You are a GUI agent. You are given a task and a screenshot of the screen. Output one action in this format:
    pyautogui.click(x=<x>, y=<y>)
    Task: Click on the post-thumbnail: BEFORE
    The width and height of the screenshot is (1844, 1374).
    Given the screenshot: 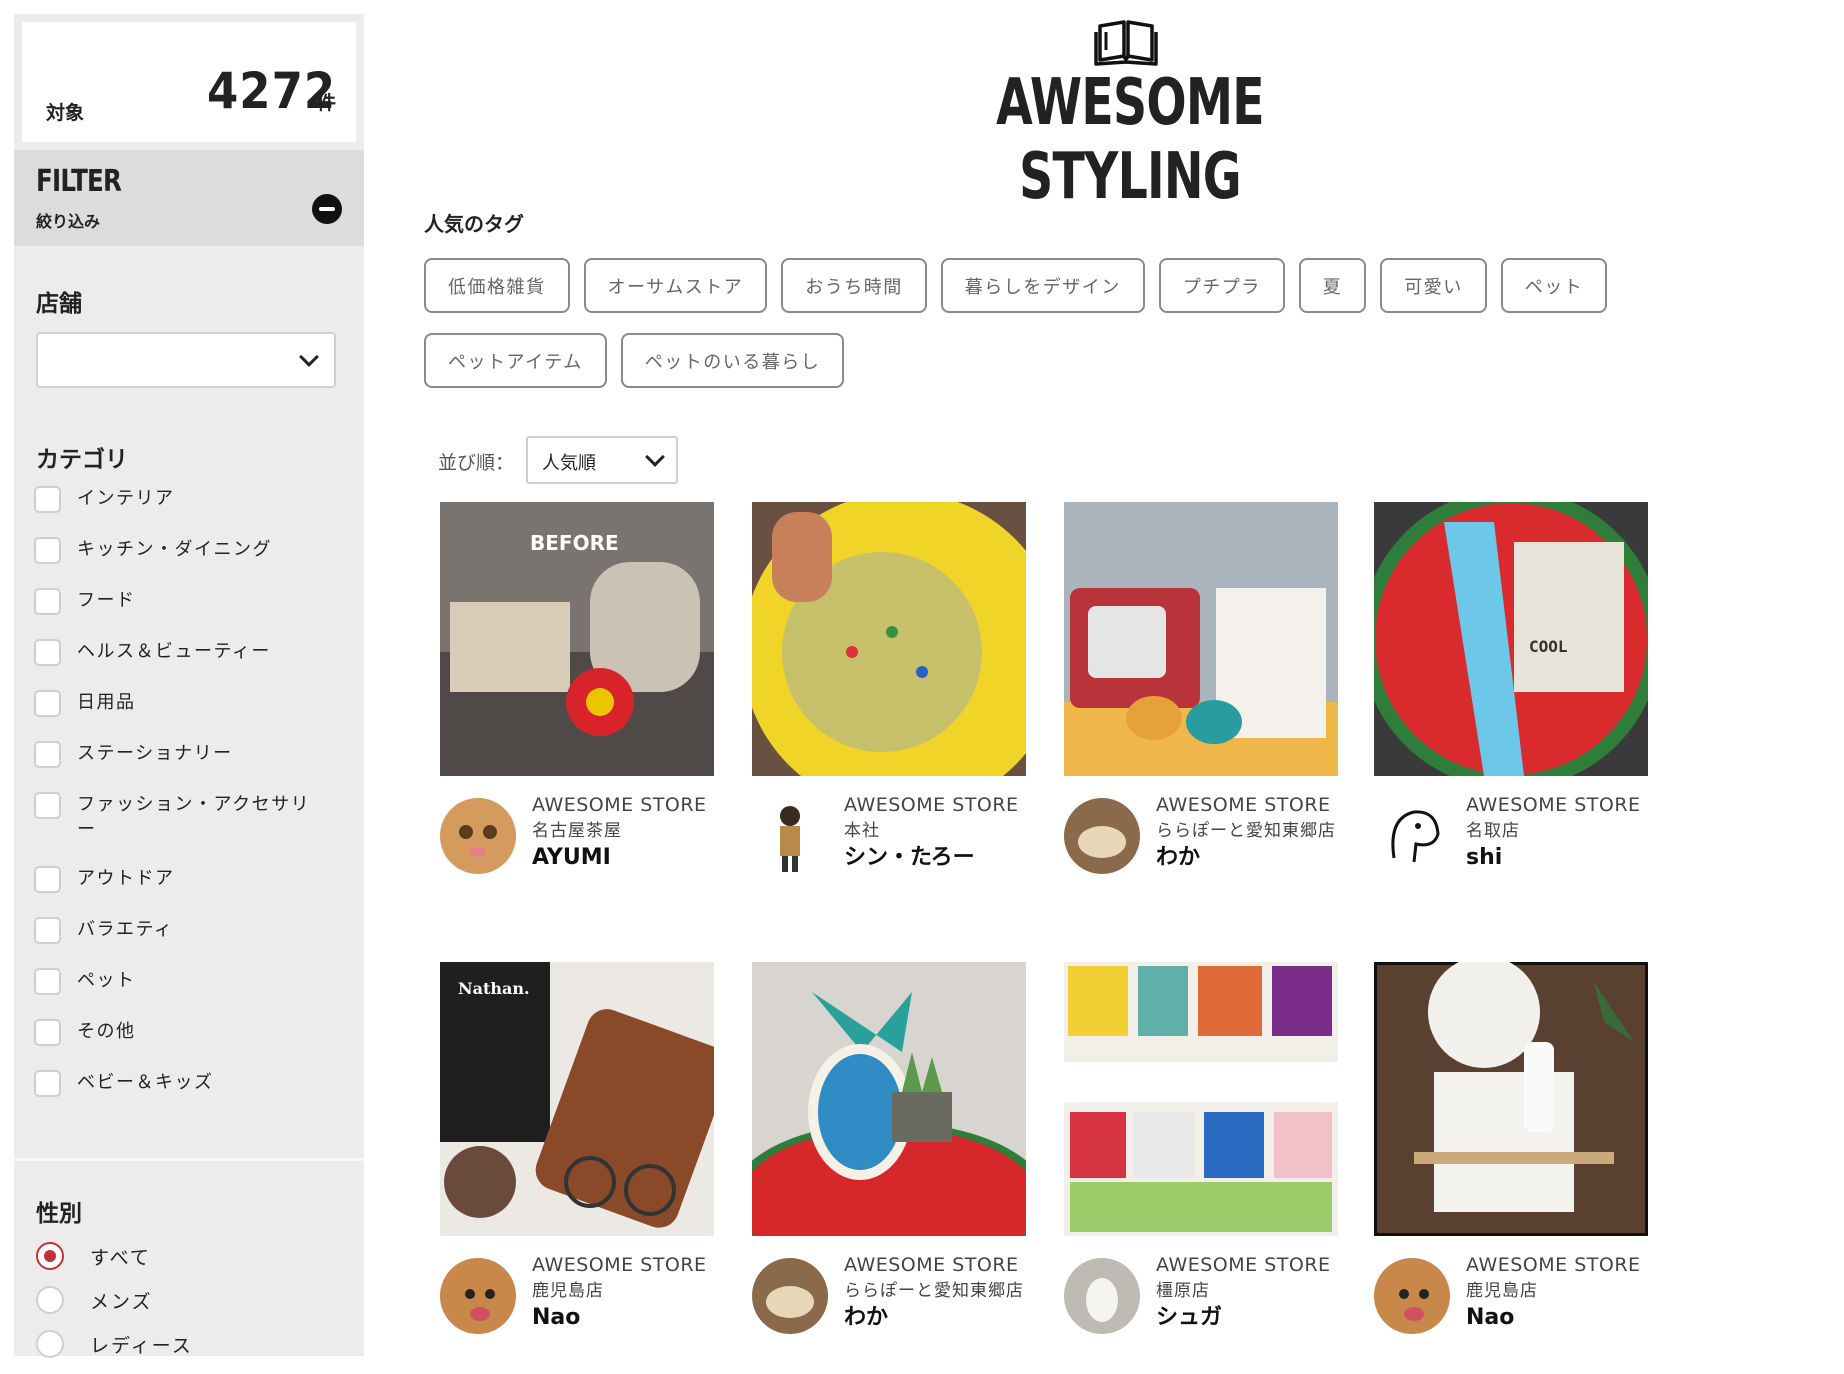 What is the action you would take?
    pyautogui.click(x=577, y=639)
    